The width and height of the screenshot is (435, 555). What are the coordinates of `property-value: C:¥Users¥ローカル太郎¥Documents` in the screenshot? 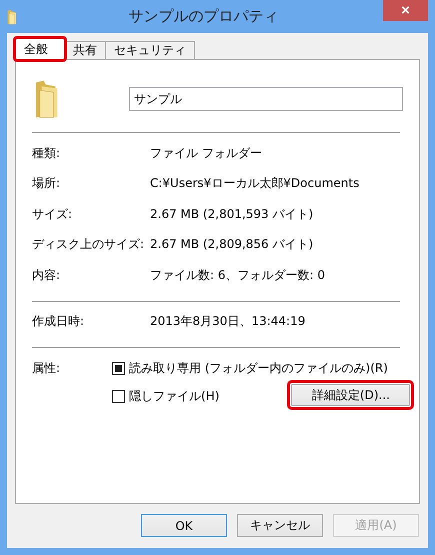 It's located at (255, 183).